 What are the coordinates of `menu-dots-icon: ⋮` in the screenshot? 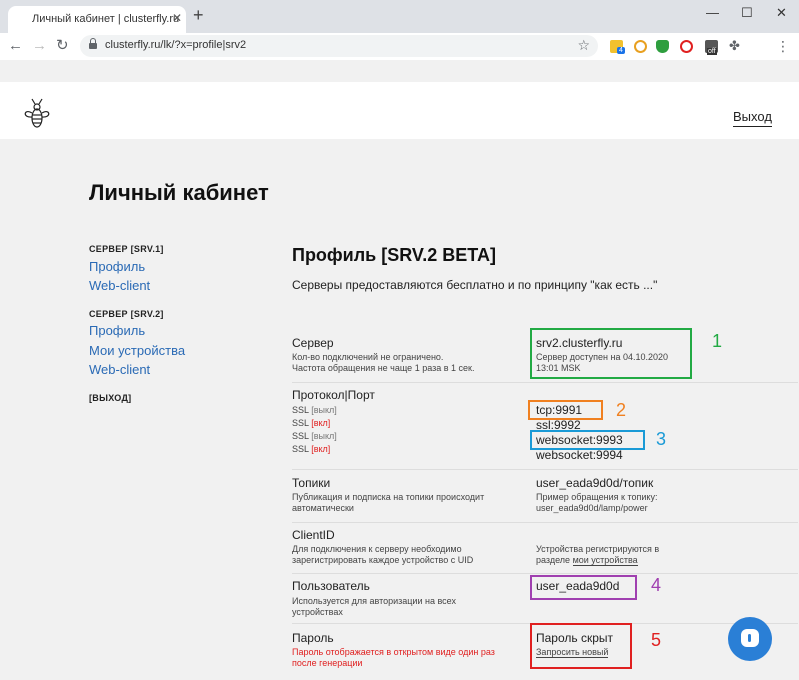 It's located at (783, 46).